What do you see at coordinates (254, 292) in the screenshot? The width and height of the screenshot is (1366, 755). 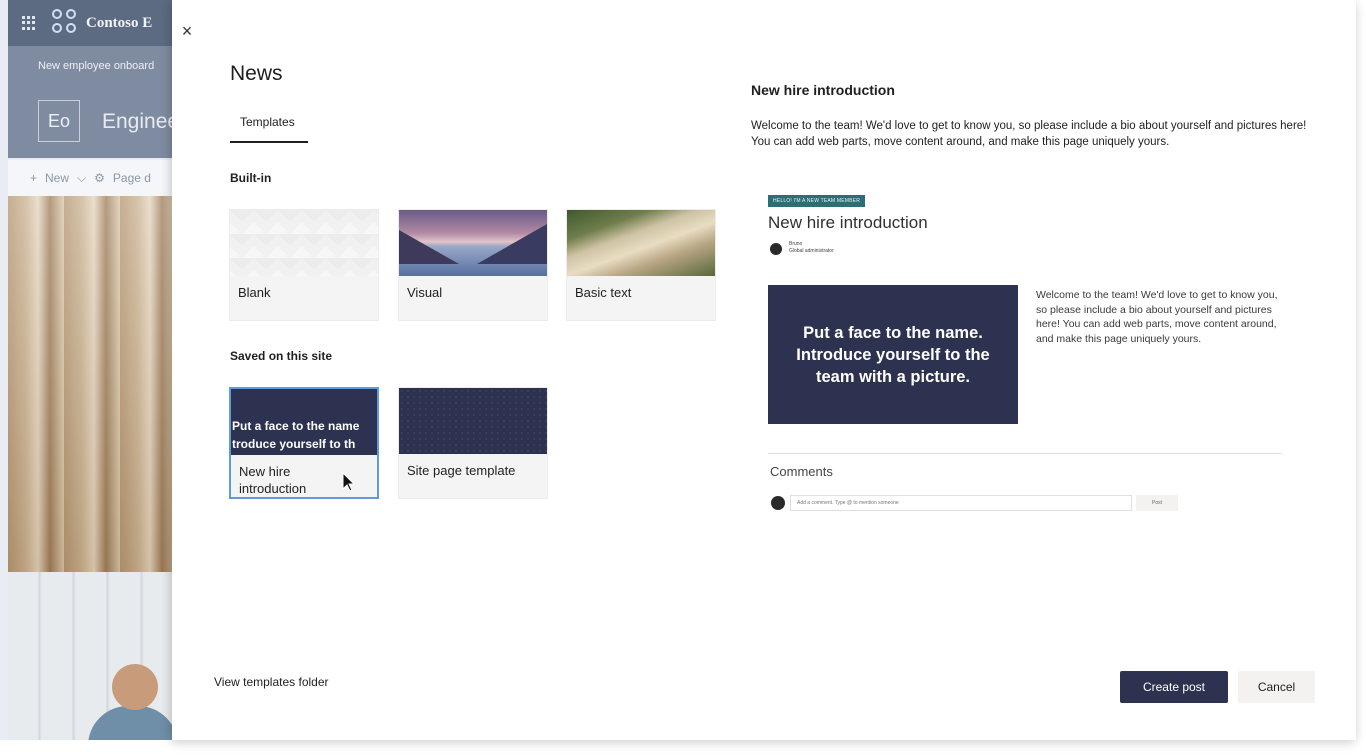 I see `template-label: Blank` at bounding box center [254, 292].